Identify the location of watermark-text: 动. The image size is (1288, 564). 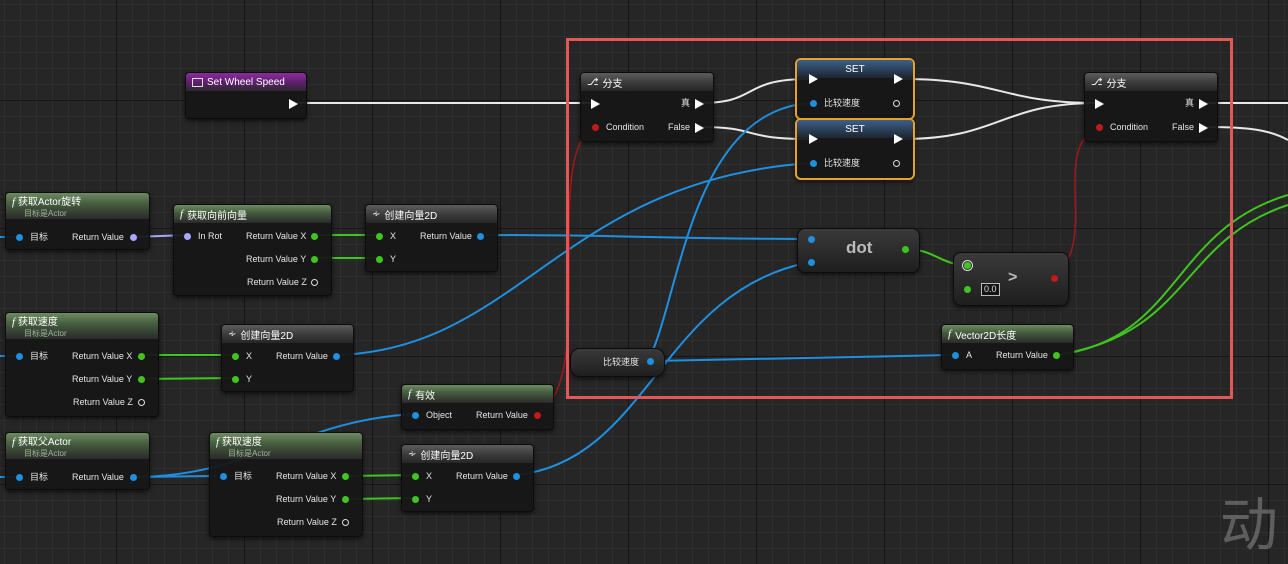
(1249, 525).